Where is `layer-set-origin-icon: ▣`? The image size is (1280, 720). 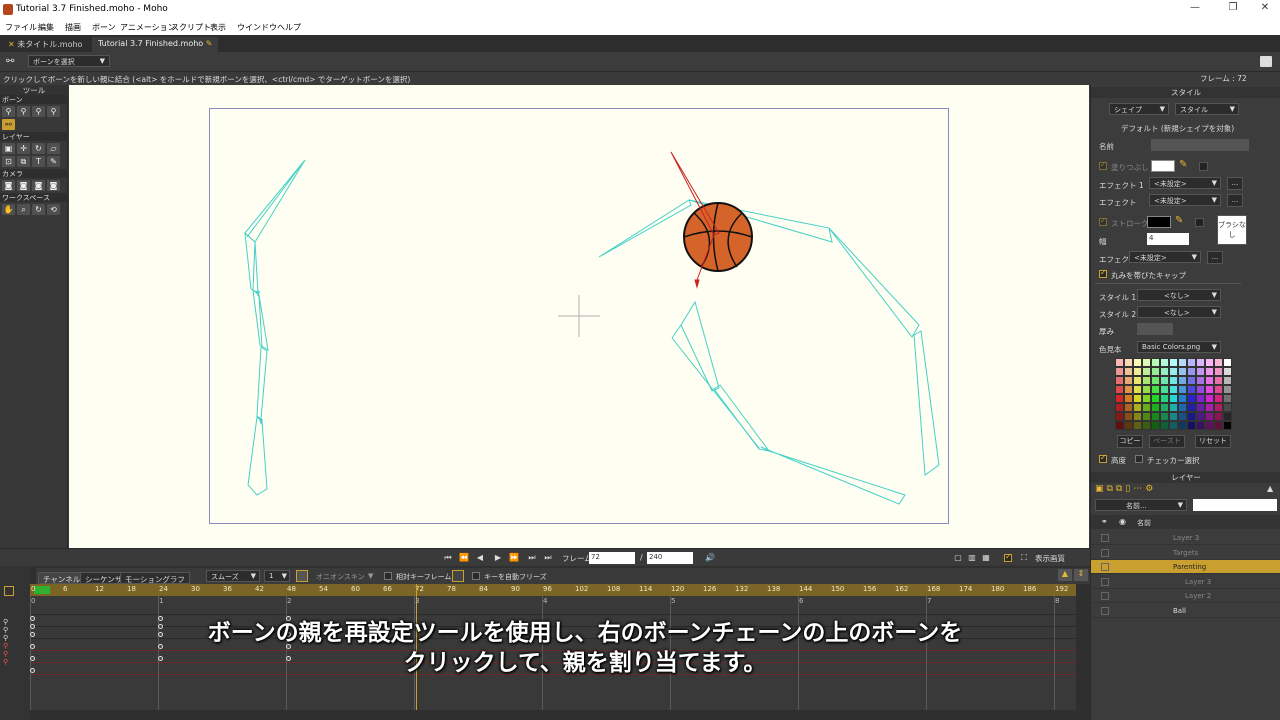 layer-set-origin-icon: ▣ is located at coordinates (8, 148).